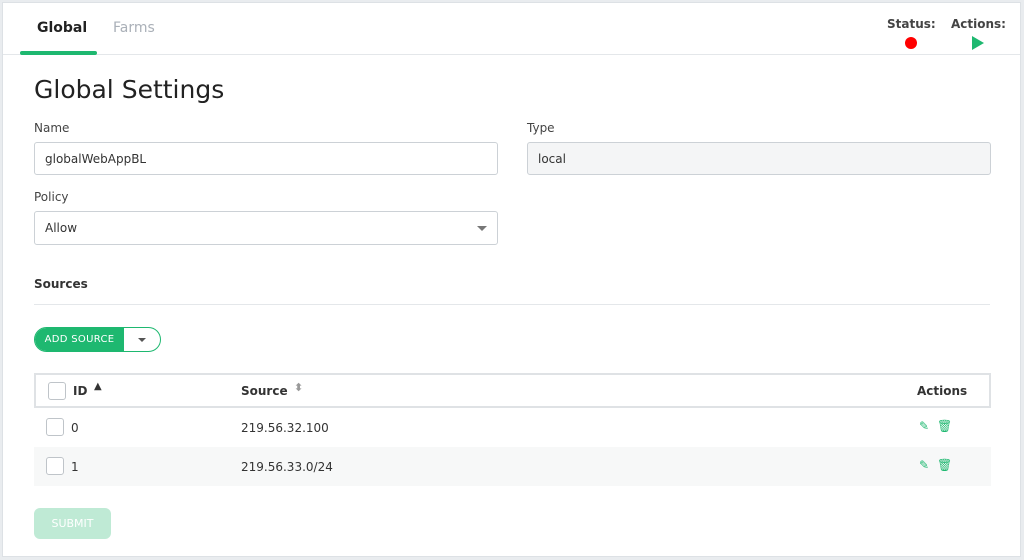 Image resolution: width=1024 pixels, height=560 pixels. I want to click on status-label: Status:, so click(911, 24).